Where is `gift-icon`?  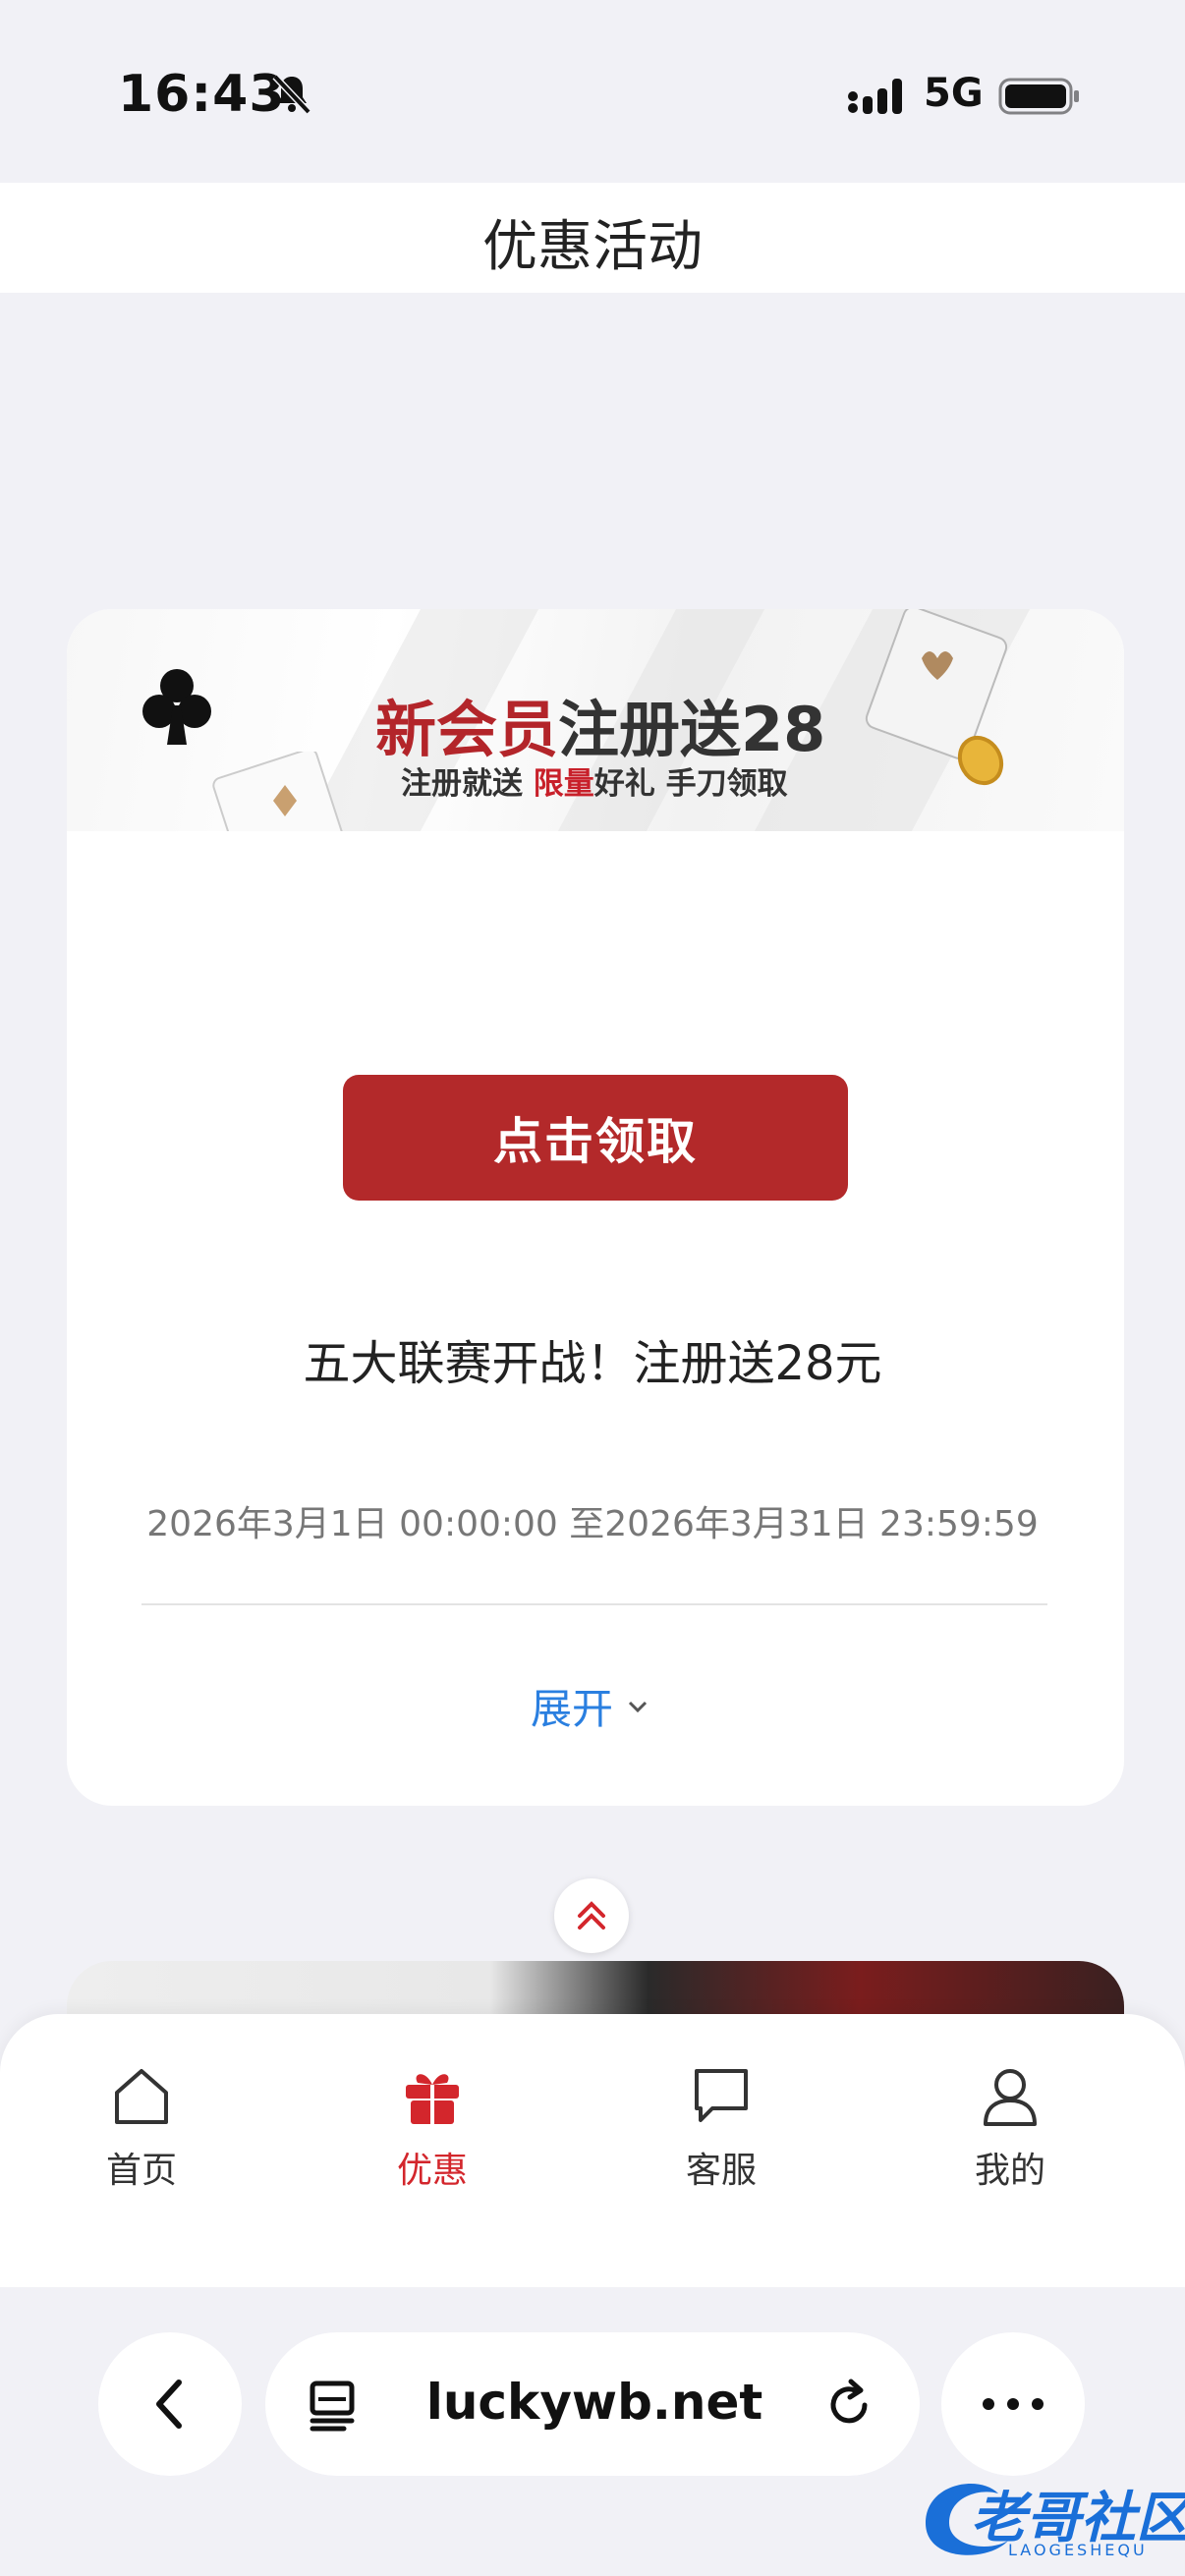
gift-icon is located at coordinates (433, 2099).